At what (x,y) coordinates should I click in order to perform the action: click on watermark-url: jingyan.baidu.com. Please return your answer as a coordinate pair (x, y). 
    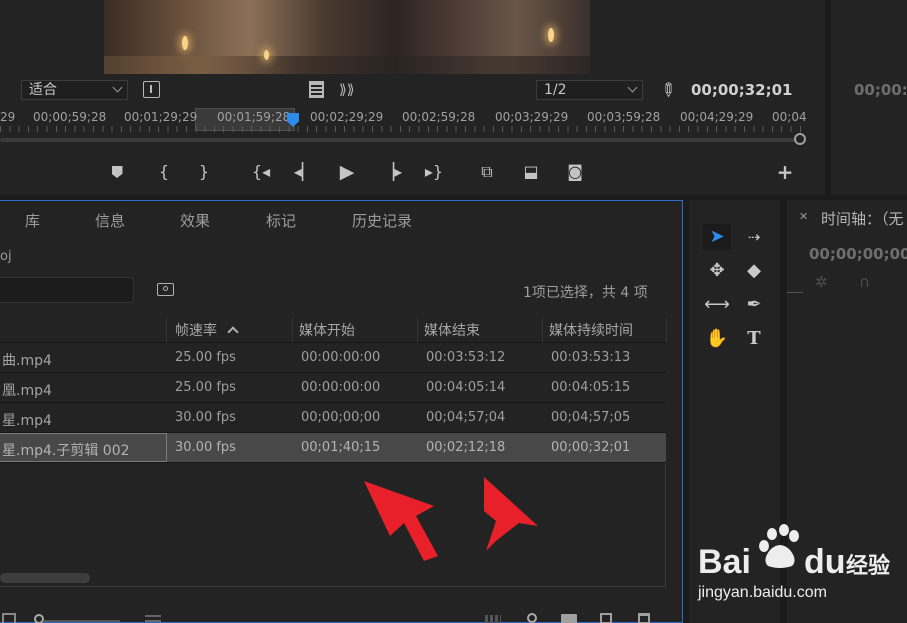
    Looking at the image, I should click on (762, 592).